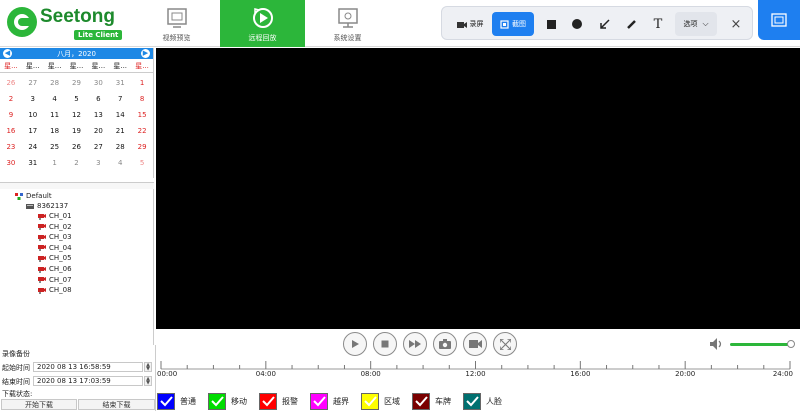 This screenshot has height=411, width=800. What do you see at coordinates (355, 344) in the screenshot?
I see `play-button` at bounding box center [355, 344].